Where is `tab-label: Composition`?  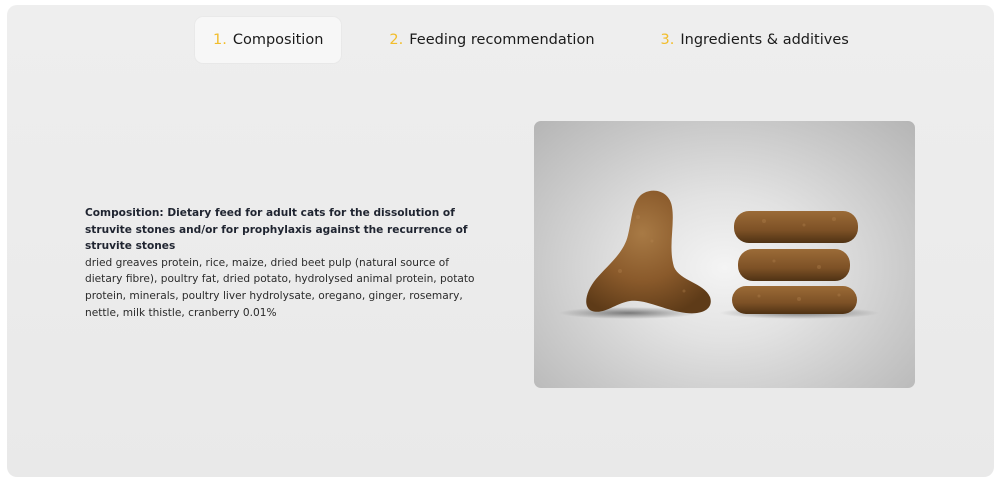
tab-label: Composition is located at coordinates (278, 40).